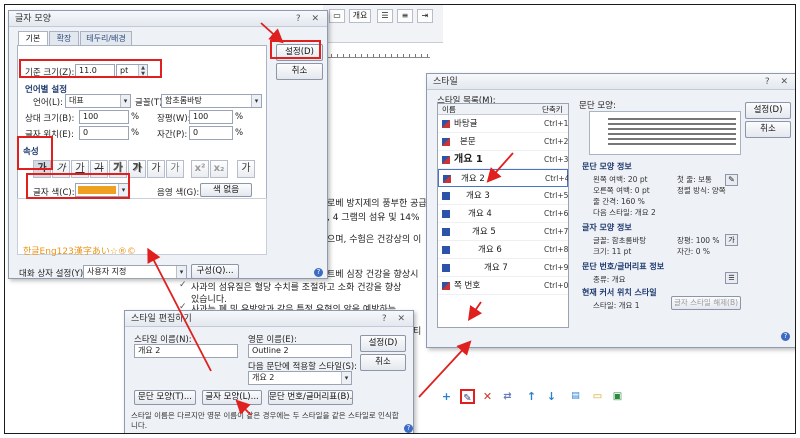  Describe the element at coordinates (446, 268) in the screenshot. I see `style-icon` at that location.